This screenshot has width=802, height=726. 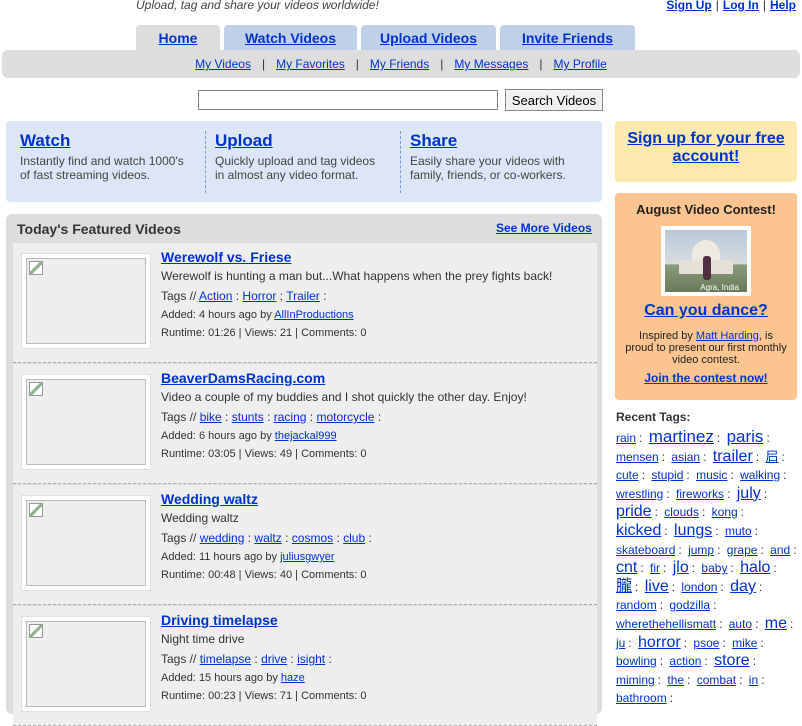 What do you see at coordinates (685, 457) in the screenshot?
I see `recent-tag-link: asian` at bounding box center [685, 457].